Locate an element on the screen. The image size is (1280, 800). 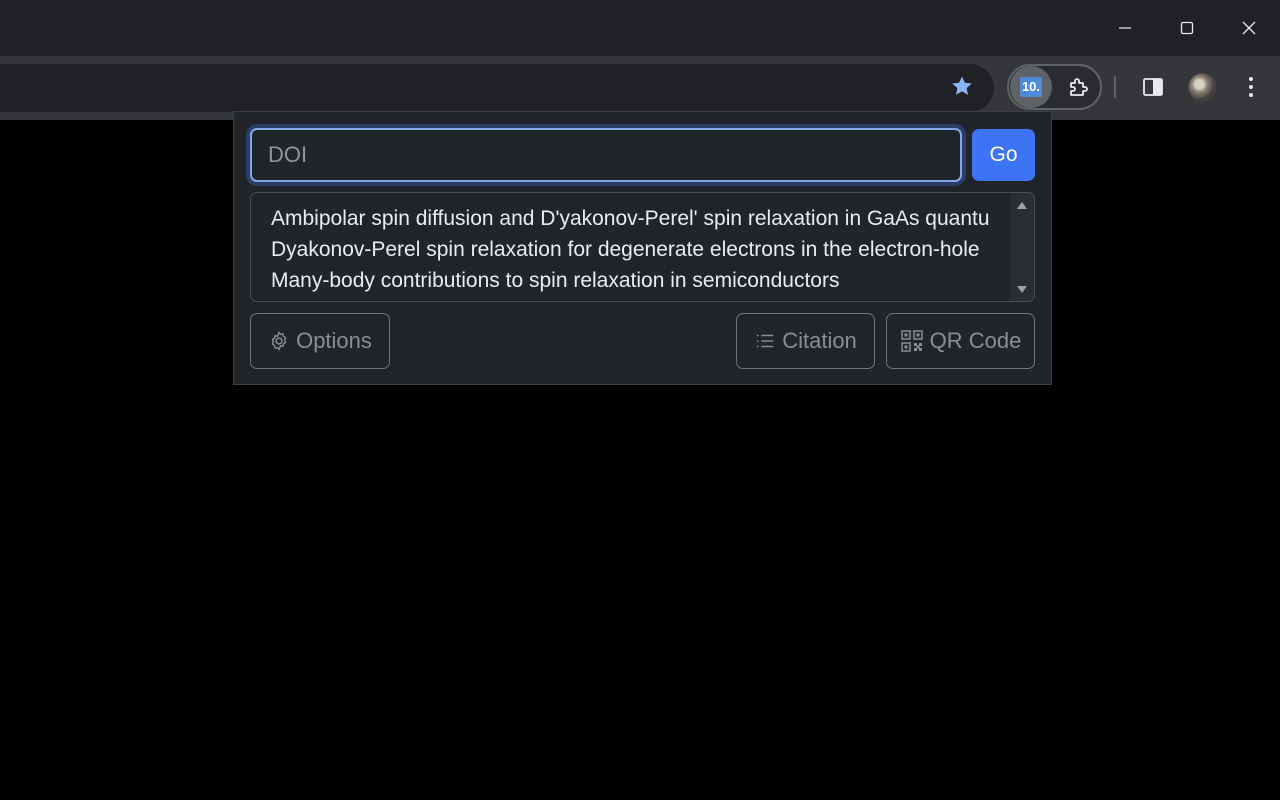
star-icon is located at coordinates (962, 85).